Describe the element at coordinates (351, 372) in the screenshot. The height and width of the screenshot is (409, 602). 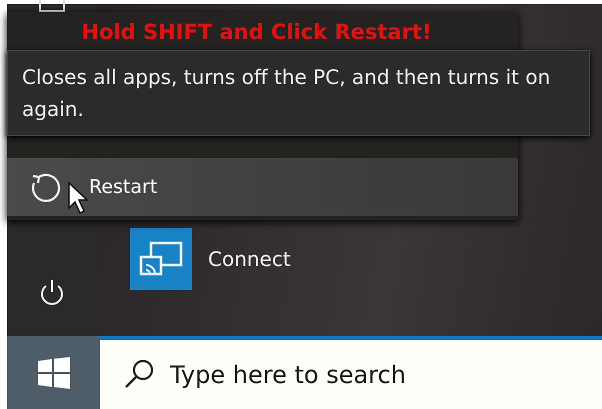
I see `search-field: Type here to search` at that location.